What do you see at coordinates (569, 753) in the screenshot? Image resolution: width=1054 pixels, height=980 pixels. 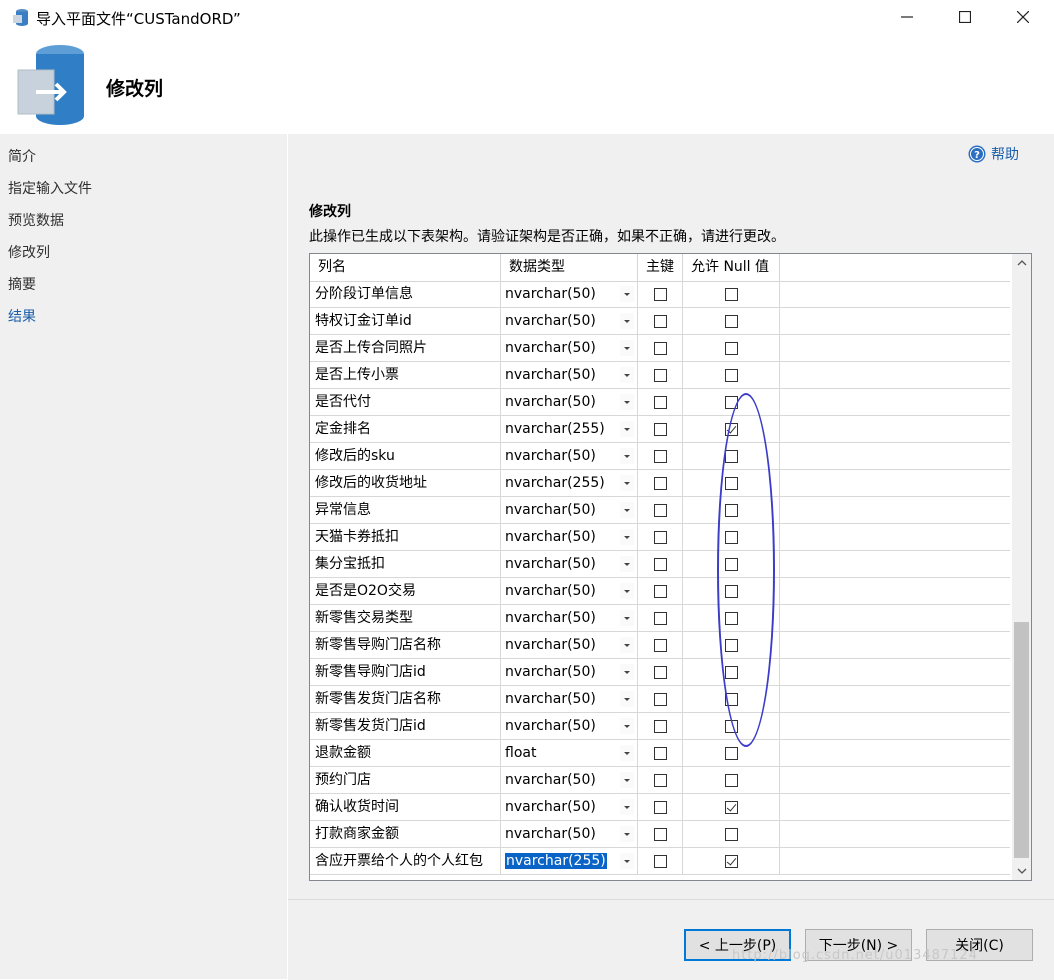 I see `data-type-dropdown: float` at bounding box center [569, 753].